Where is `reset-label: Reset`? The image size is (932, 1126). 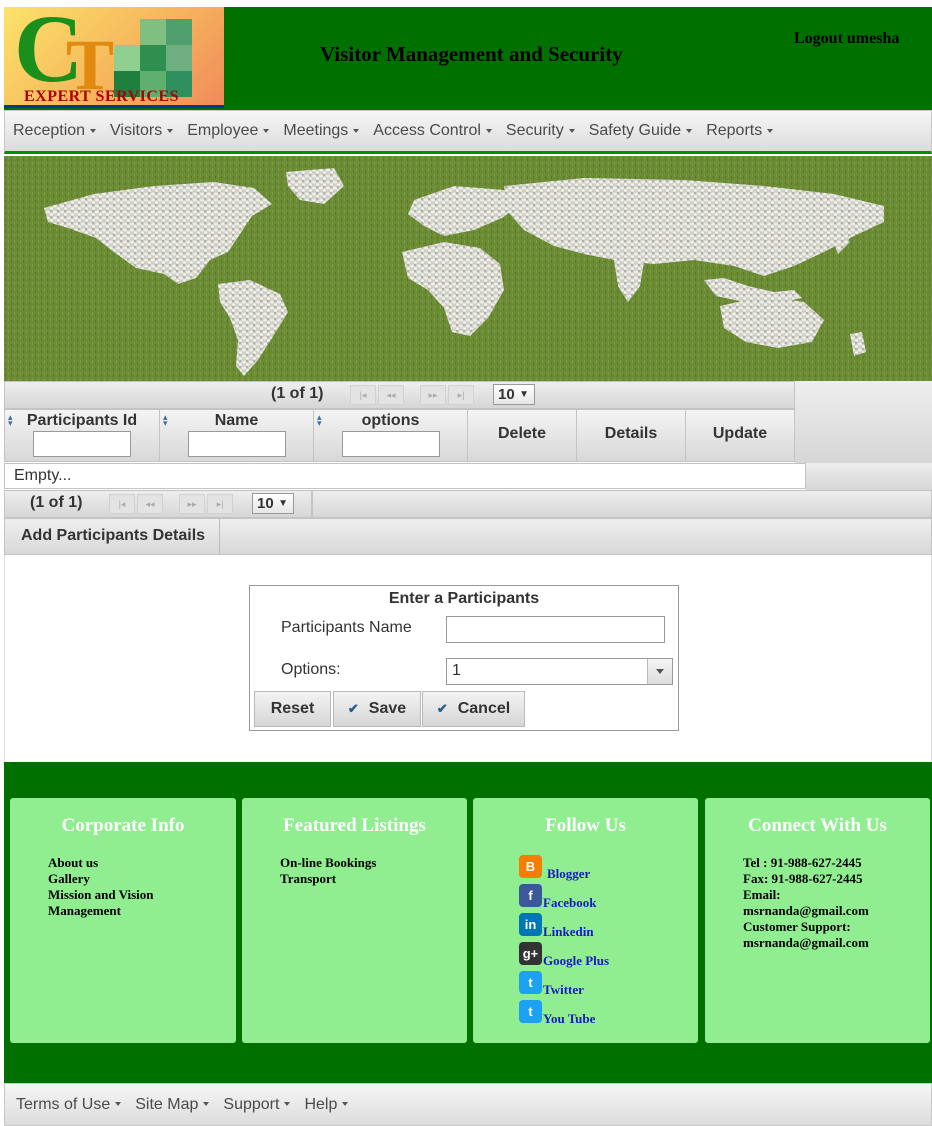 reset-label: Reset is located at coordinates (292, 708).